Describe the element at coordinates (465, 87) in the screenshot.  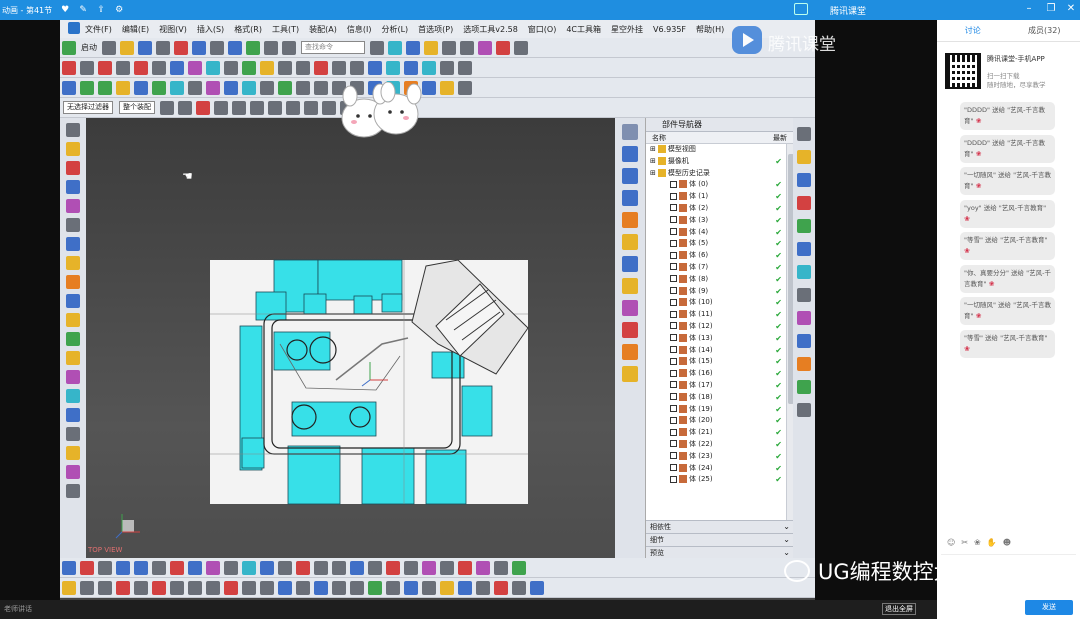
I see `datum-icon` at that location.